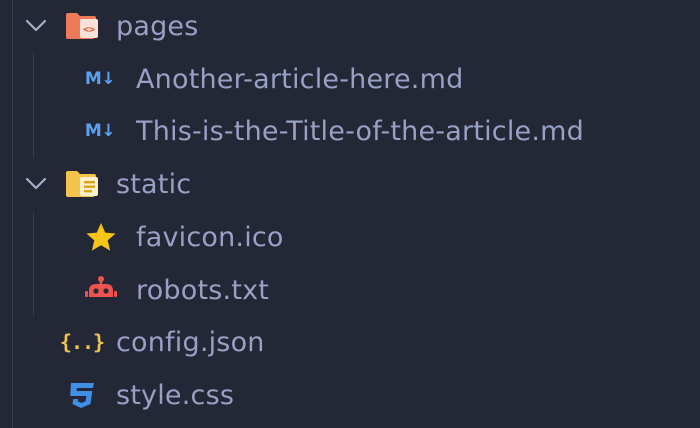  What do you see at coordinates (82, 342) in the screenshot?
I see `json-icon: {..}` at bounding box center [82, 342].